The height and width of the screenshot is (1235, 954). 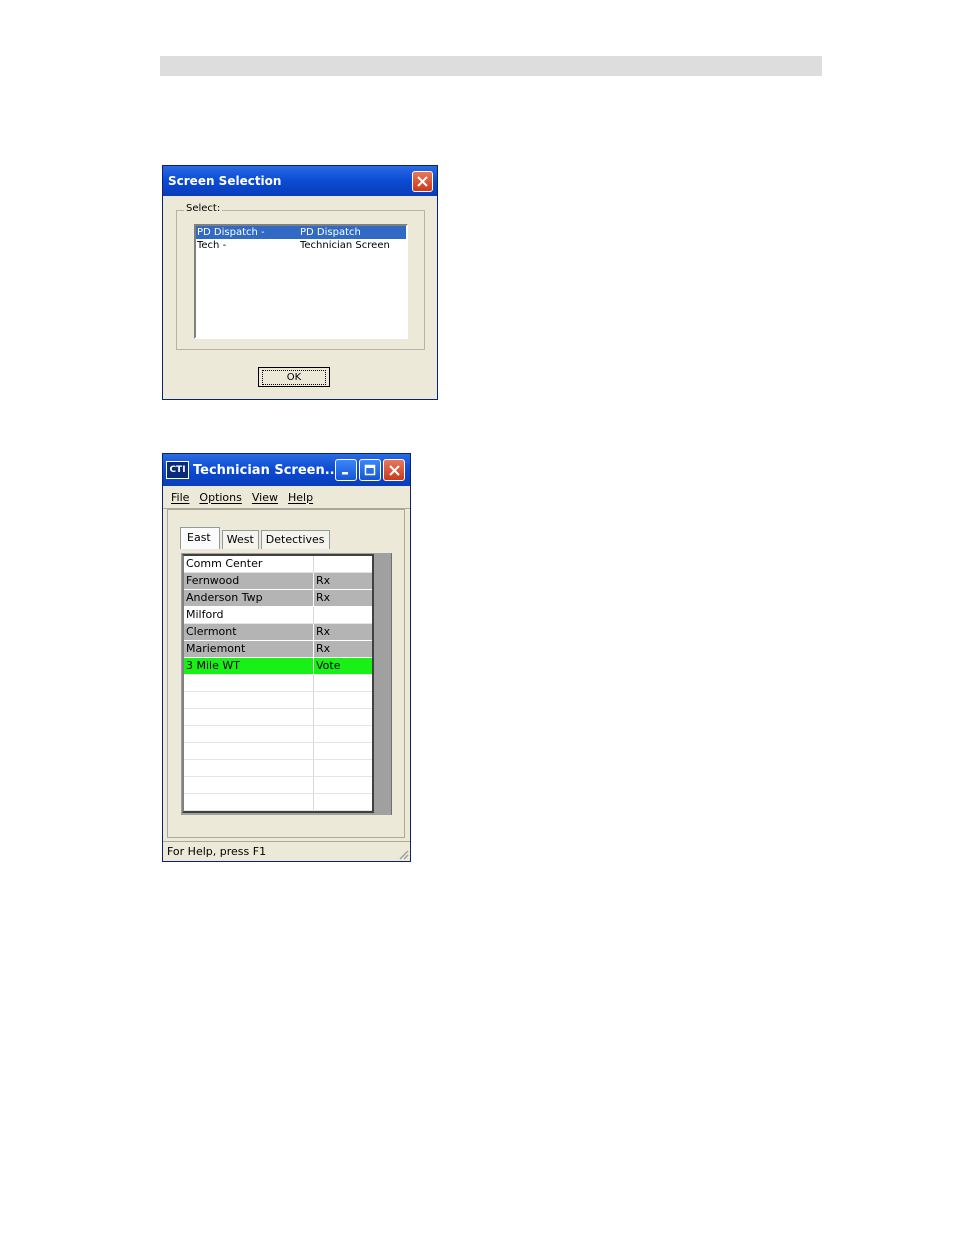 What do you see at coordinates (225, 181) in the screenshot?
I see `screen-selection-title: Screen Selection` at bounding box center [225, 181].